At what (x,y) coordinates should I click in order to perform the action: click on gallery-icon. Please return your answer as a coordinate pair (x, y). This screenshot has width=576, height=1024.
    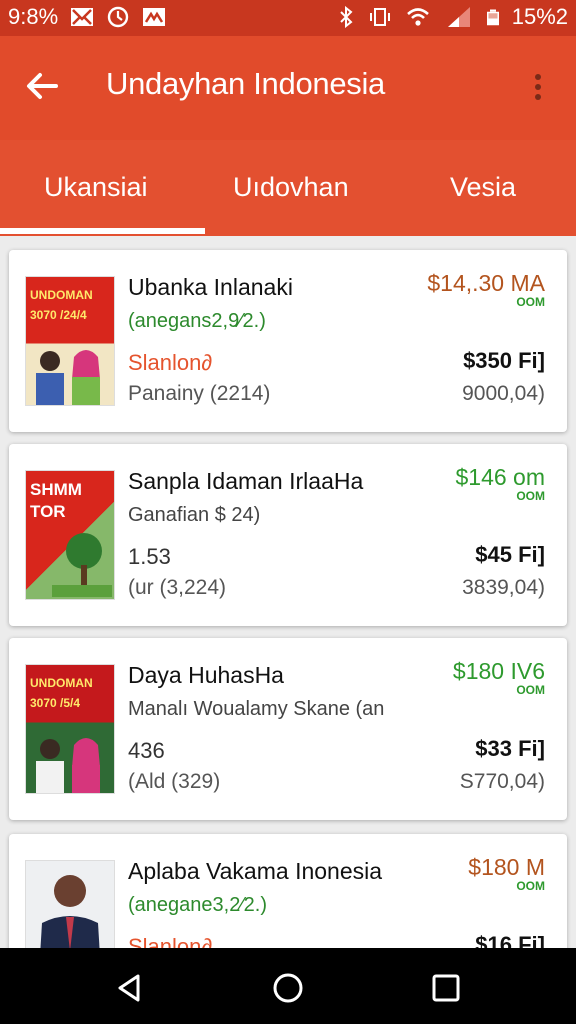
    Looking at the image, I should click on (154, 17).